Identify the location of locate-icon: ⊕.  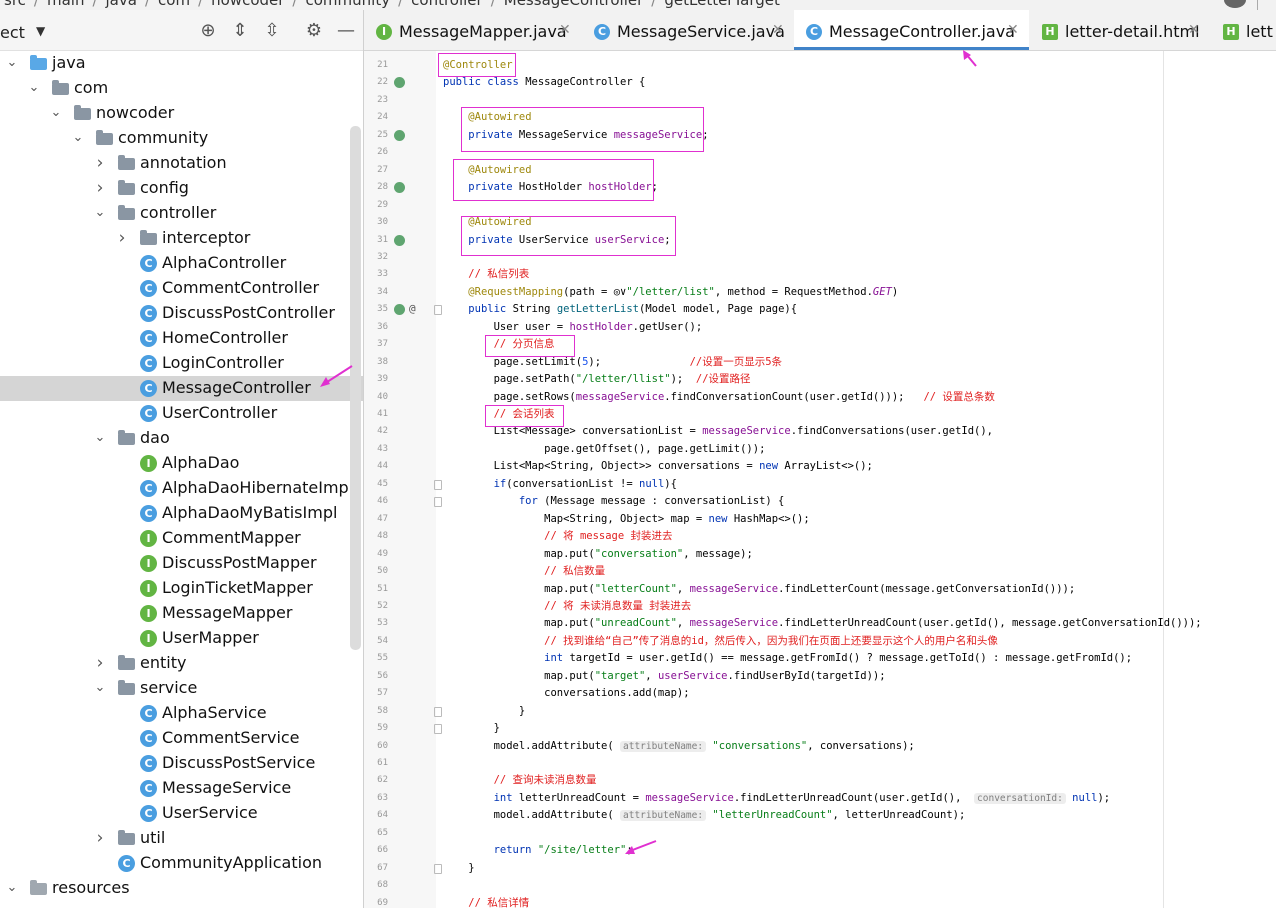
(208, 31).